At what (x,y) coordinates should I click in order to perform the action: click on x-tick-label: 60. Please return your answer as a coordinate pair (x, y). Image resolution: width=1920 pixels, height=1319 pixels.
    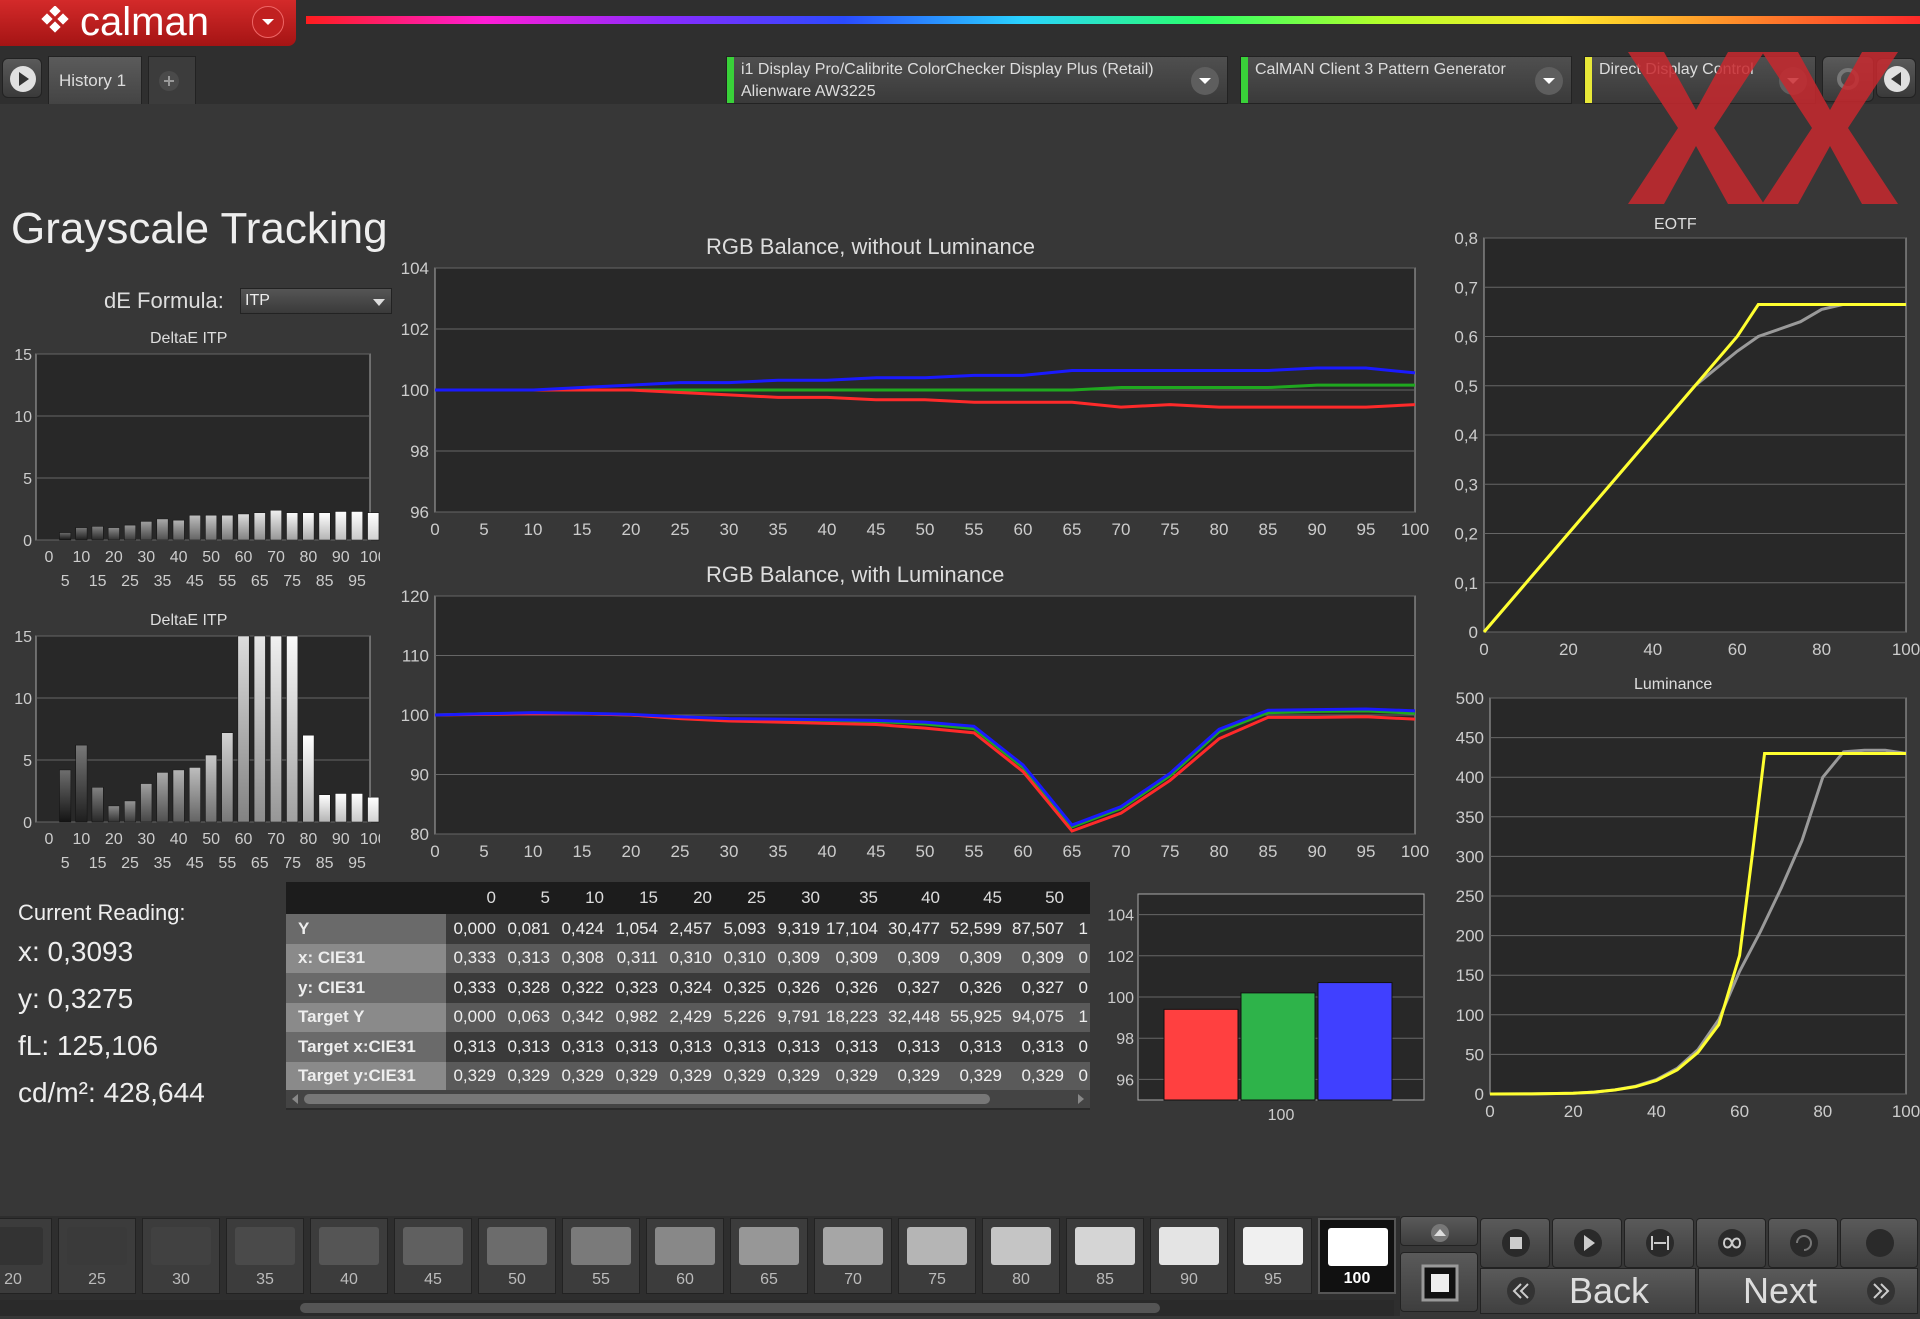
    Looking at the image, I should click on (1023, 529).